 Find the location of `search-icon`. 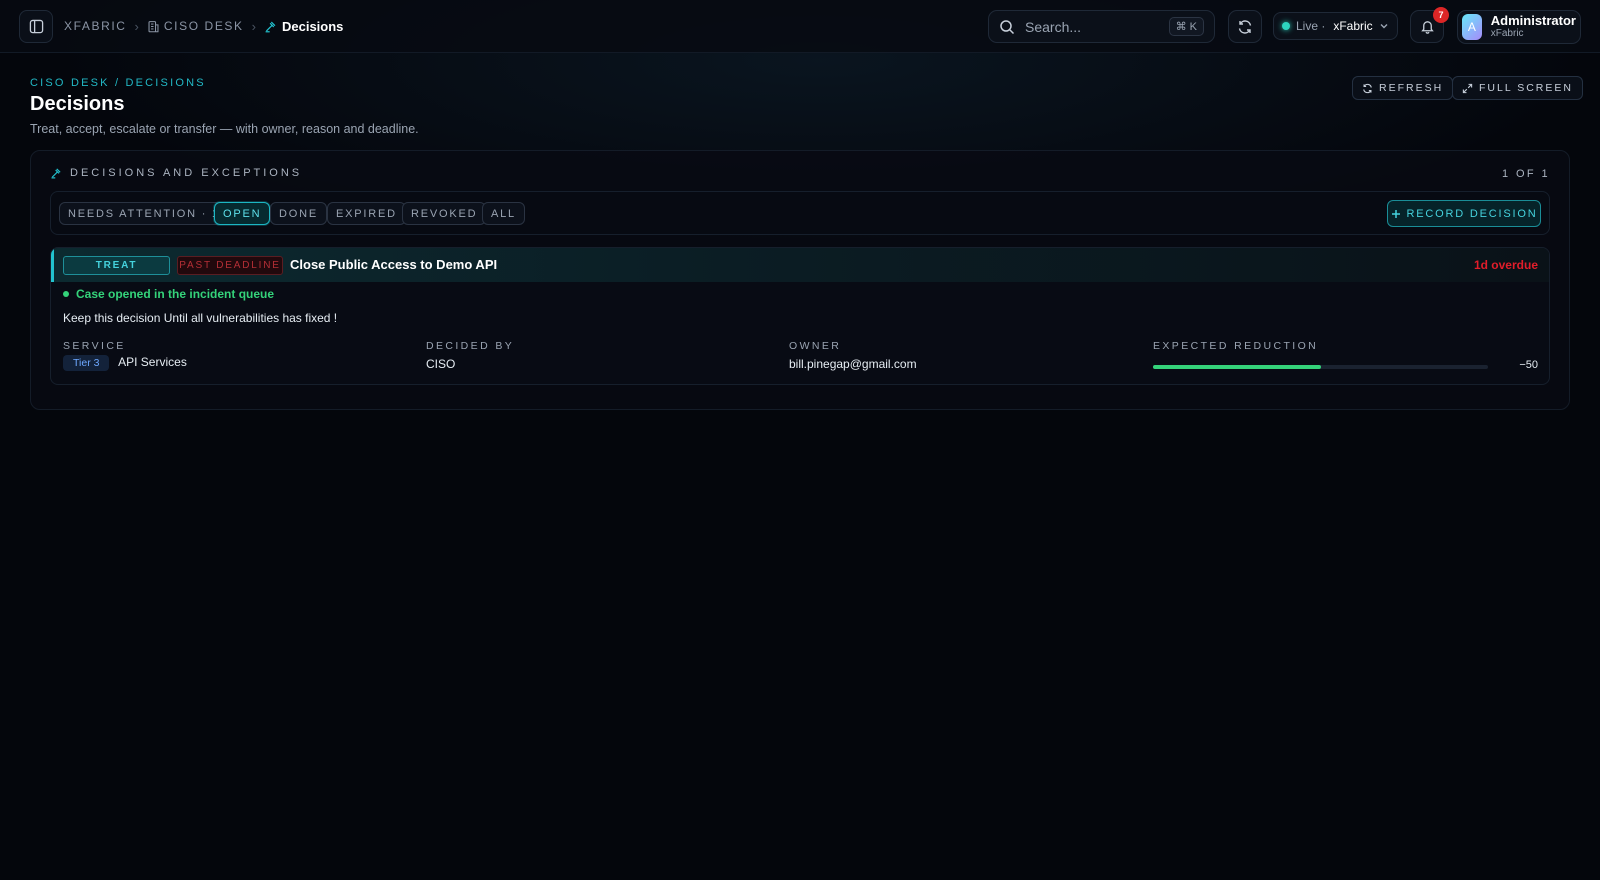

search-icon is located at coordinates (1007, 27).